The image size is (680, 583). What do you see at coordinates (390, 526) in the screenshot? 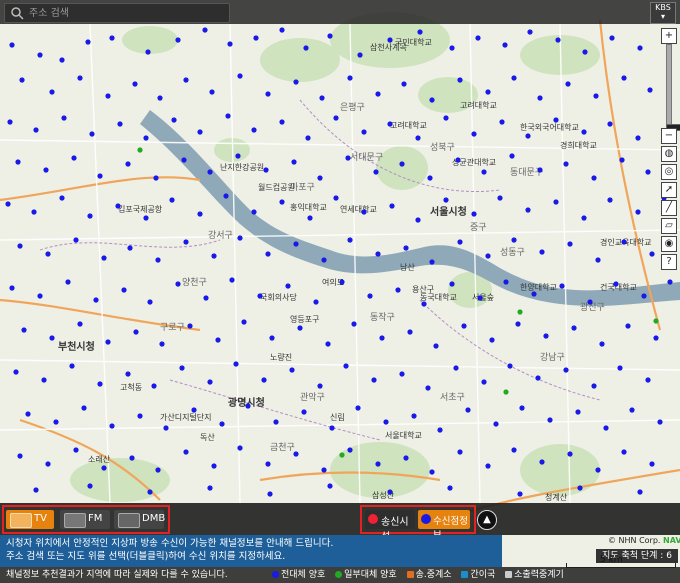
I see `transmitter-toggle: 송신시설` at bounding box center [390, 526].